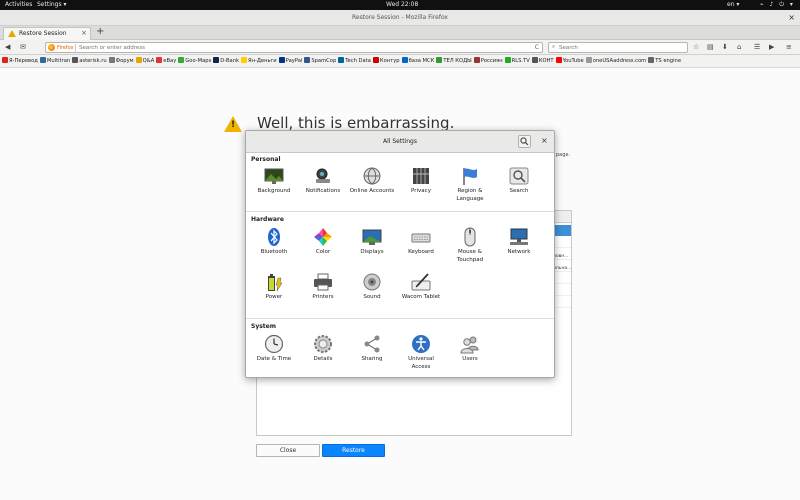 This screenshot has width=800, height=500. Describe the element at coordinates (757, 47) in the screenshot. I see `reader-icon: ☰` at that location.